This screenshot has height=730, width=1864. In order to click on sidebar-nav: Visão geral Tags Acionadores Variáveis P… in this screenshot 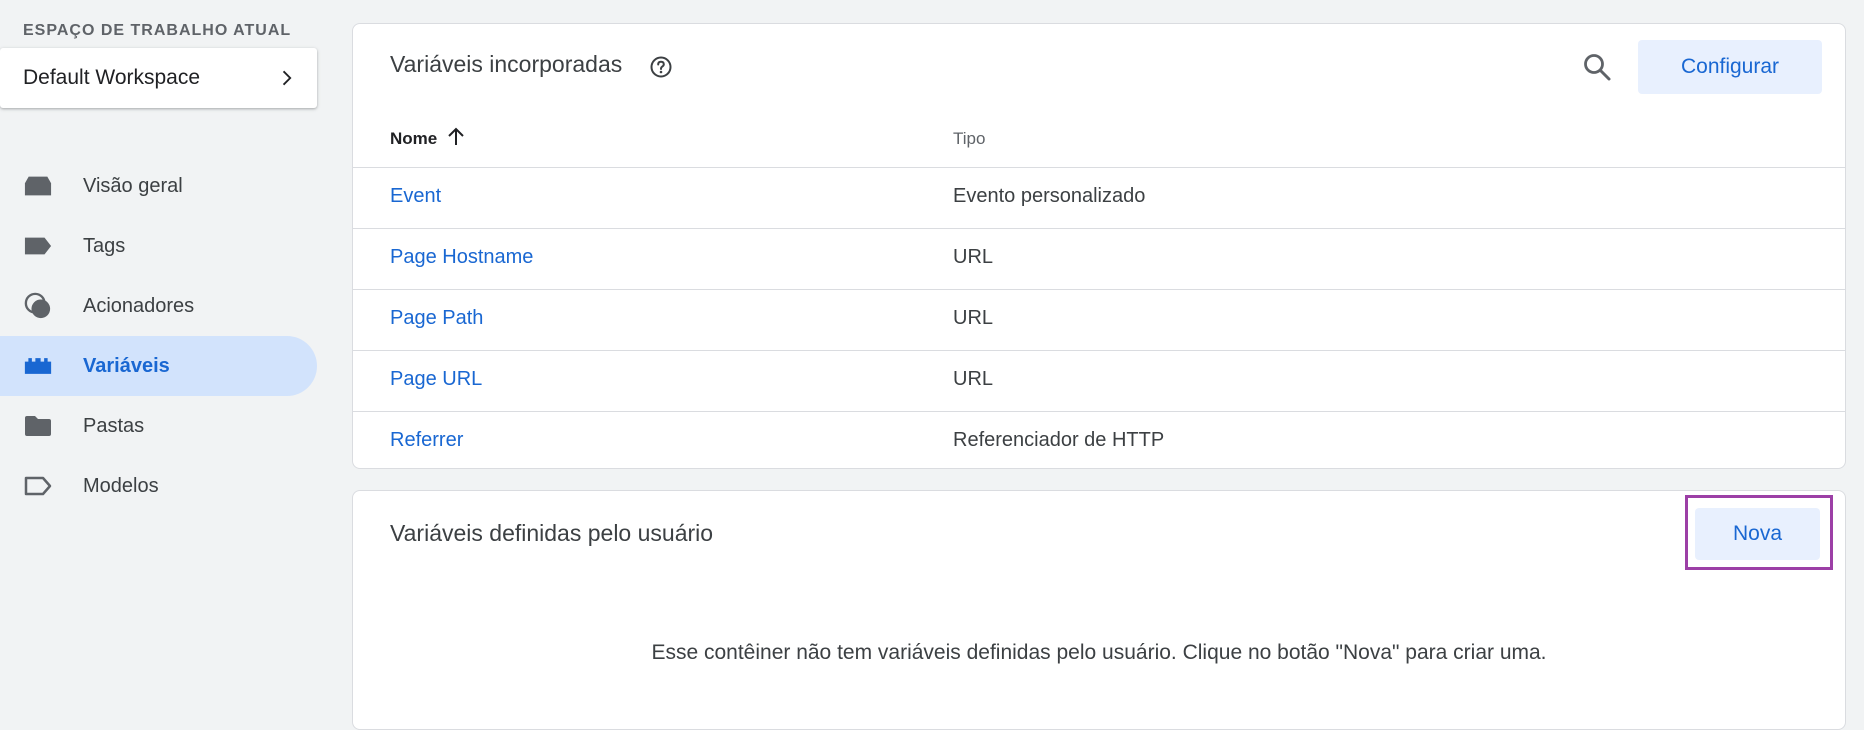, I will do `click(158, 336)`.